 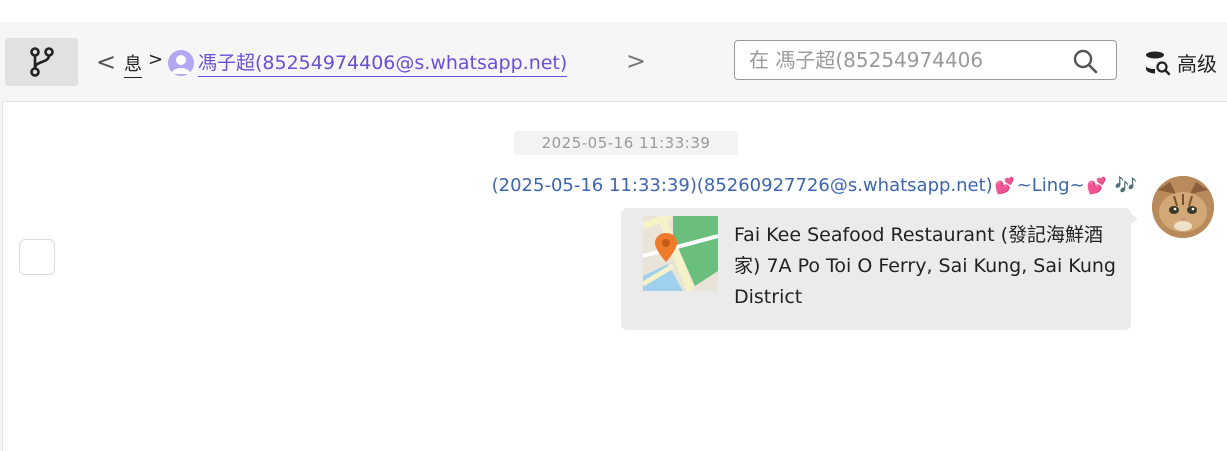 What do you see at coordinates (181, 63) in the screenshot?
I see `contact-avatar-icon` at bounding box center [181, 63].